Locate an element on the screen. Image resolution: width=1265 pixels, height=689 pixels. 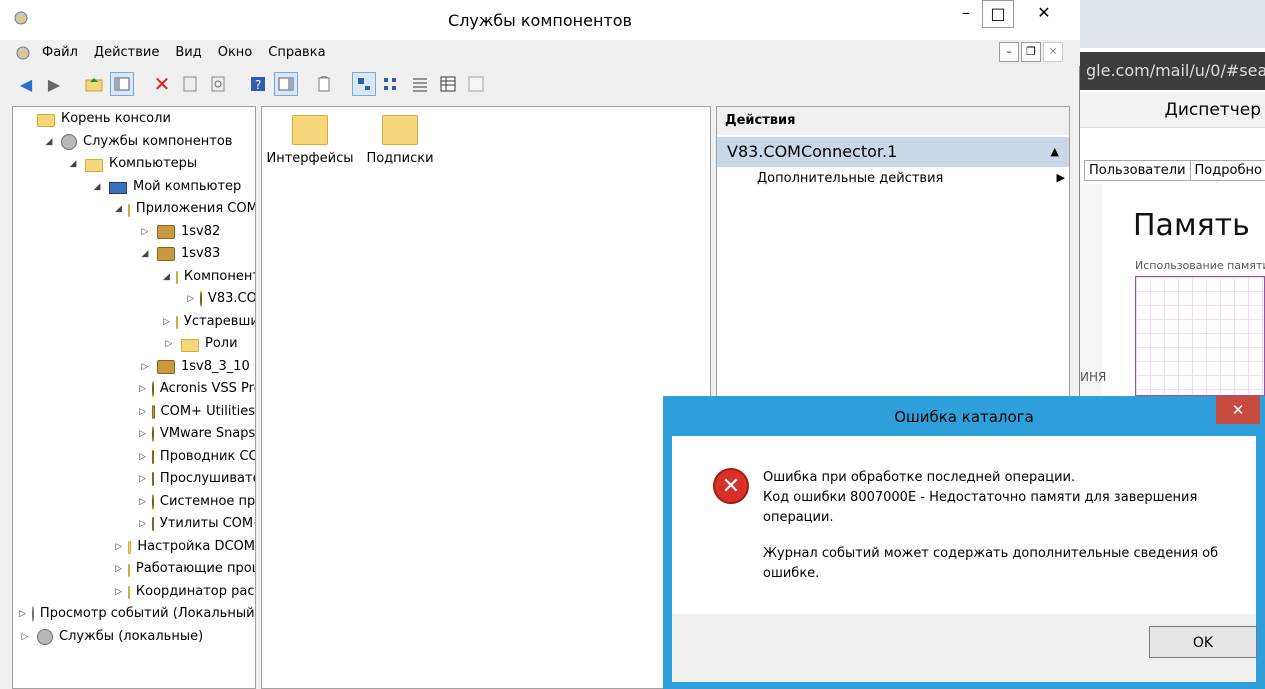
tree-node-label: Устаревшие компоненты is located at coordinates (219, 321).